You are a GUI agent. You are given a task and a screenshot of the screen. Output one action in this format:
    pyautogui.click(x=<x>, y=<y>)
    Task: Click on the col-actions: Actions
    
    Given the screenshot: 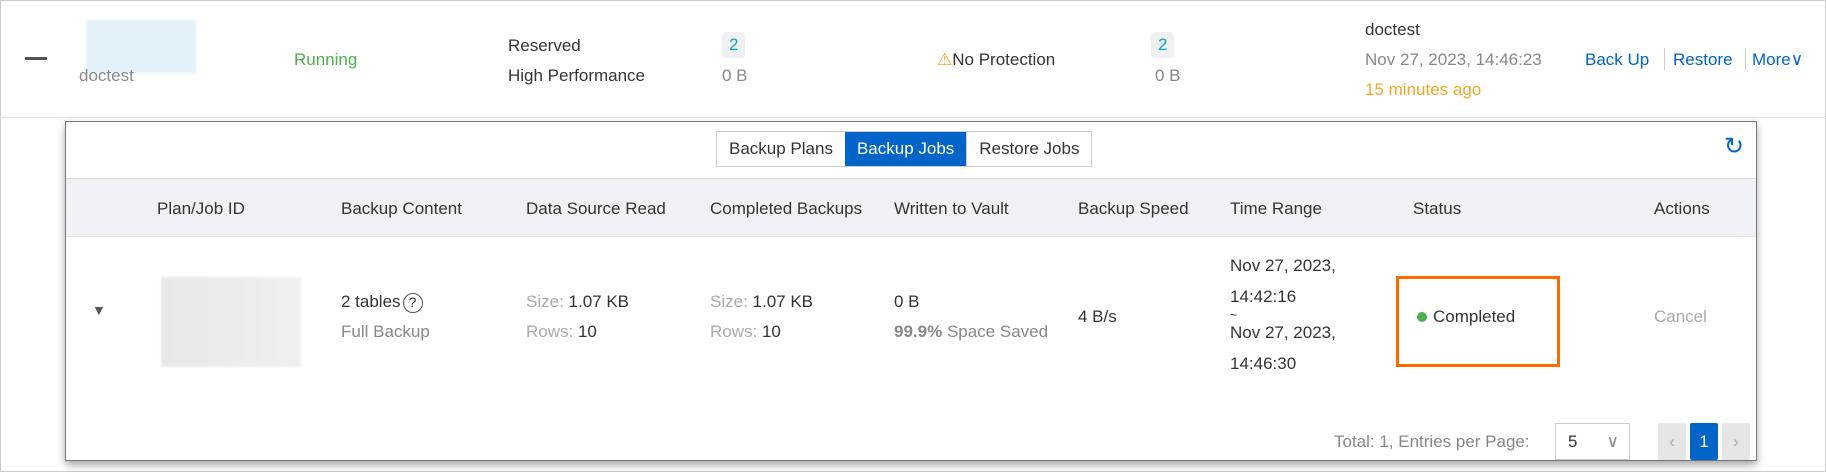 What is the action you would take?
    pyautogui.click(x=1682, y=208)
    